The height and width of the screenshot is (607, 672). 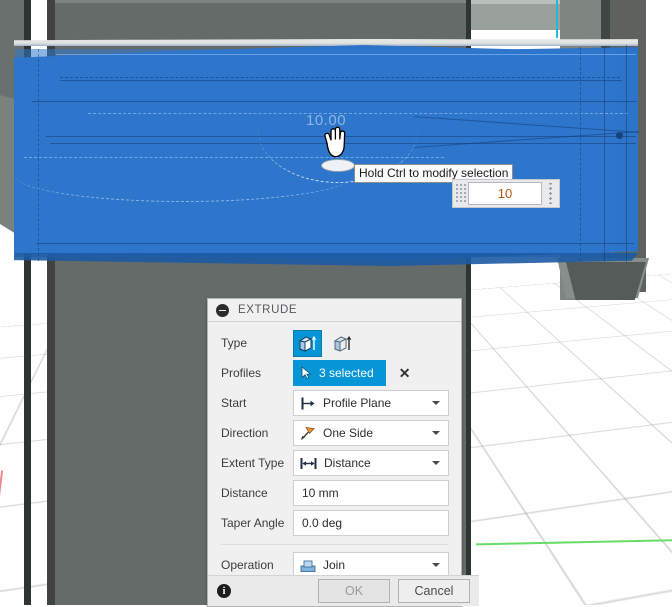 I want to click on open-hand-cursor-icon, so click(x=338, y=143).